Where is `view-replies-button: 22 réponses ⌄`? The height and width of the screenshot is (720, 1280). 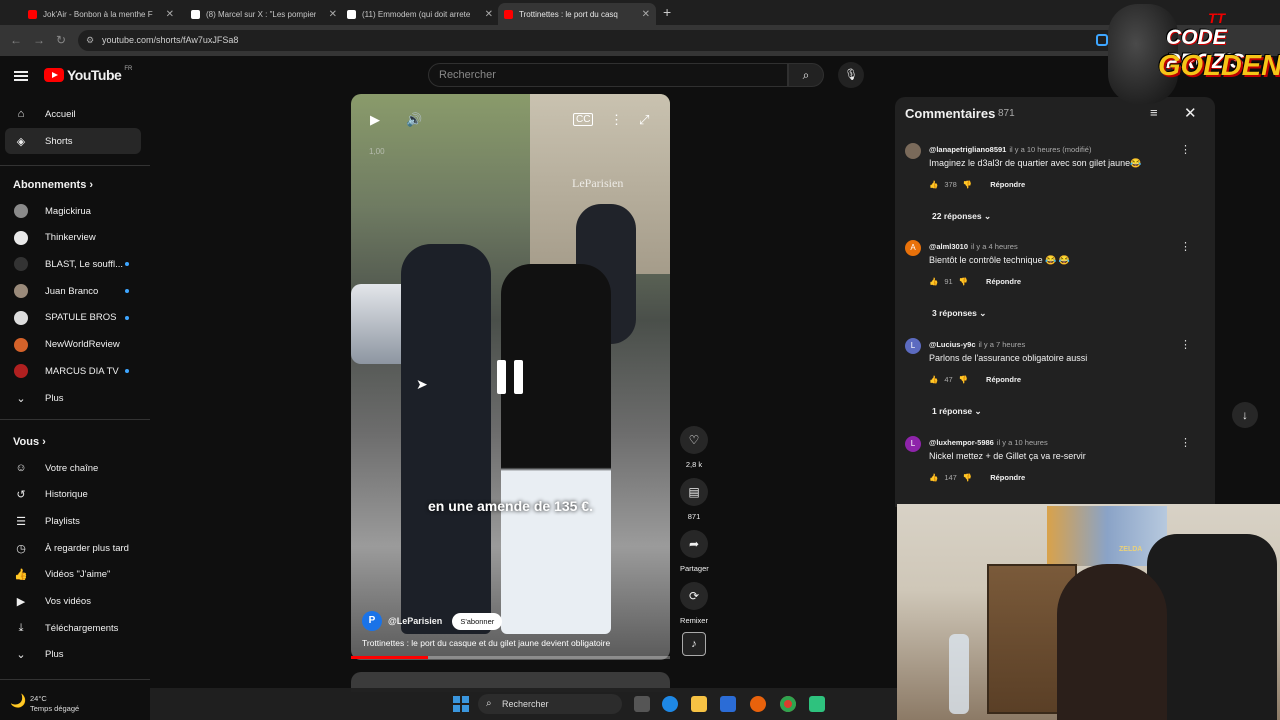 view-replies-button: 22 réponses ⌄ is located at coordinates (961, 216).